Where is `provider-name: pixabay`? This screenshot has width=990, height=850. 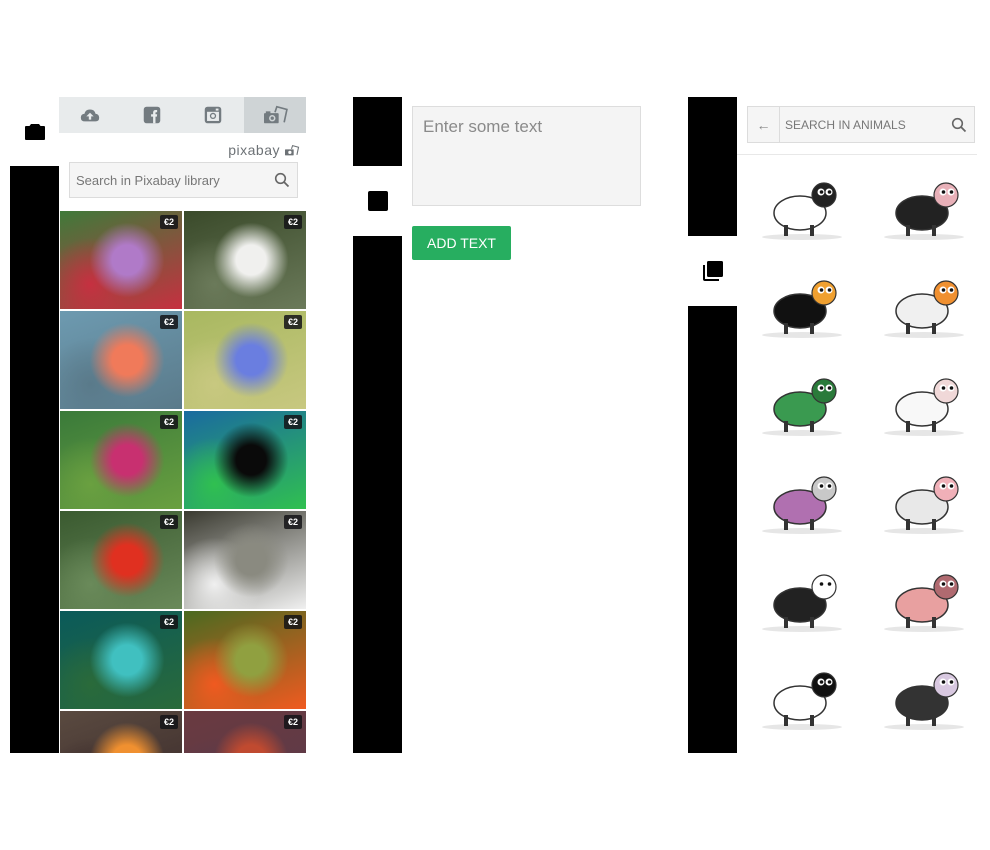
provider-name: pixabay is located at coordinates (254, 150).